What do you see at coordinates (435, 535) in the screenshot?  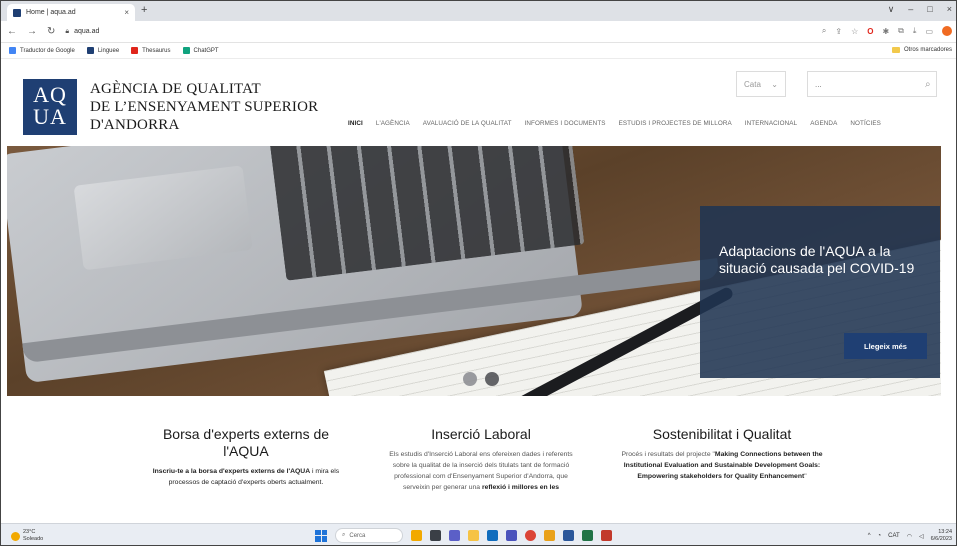 I see `task-view-icon` at bounding box center [435, 535].